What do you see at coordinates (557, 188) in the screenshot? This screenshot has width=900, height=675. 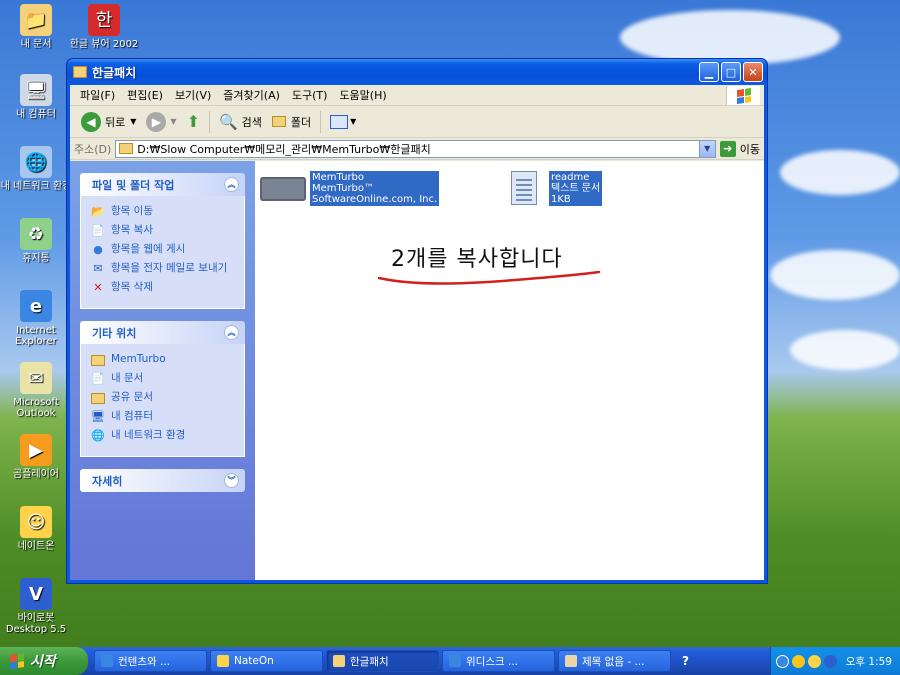 I see `file-item-readme: readme 텍스트 문서 1KB` at bounding box center [557, 188].